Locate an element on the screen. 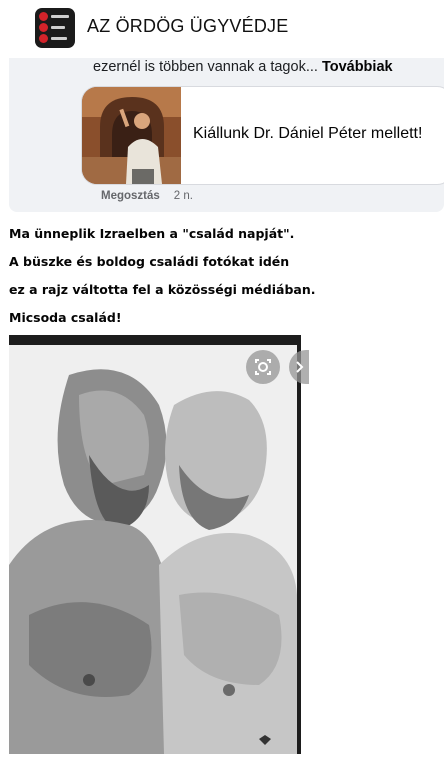 The height and width of the screenshot is (759, 444). link-preview-thumbnail is located at coordinates (131, 135).